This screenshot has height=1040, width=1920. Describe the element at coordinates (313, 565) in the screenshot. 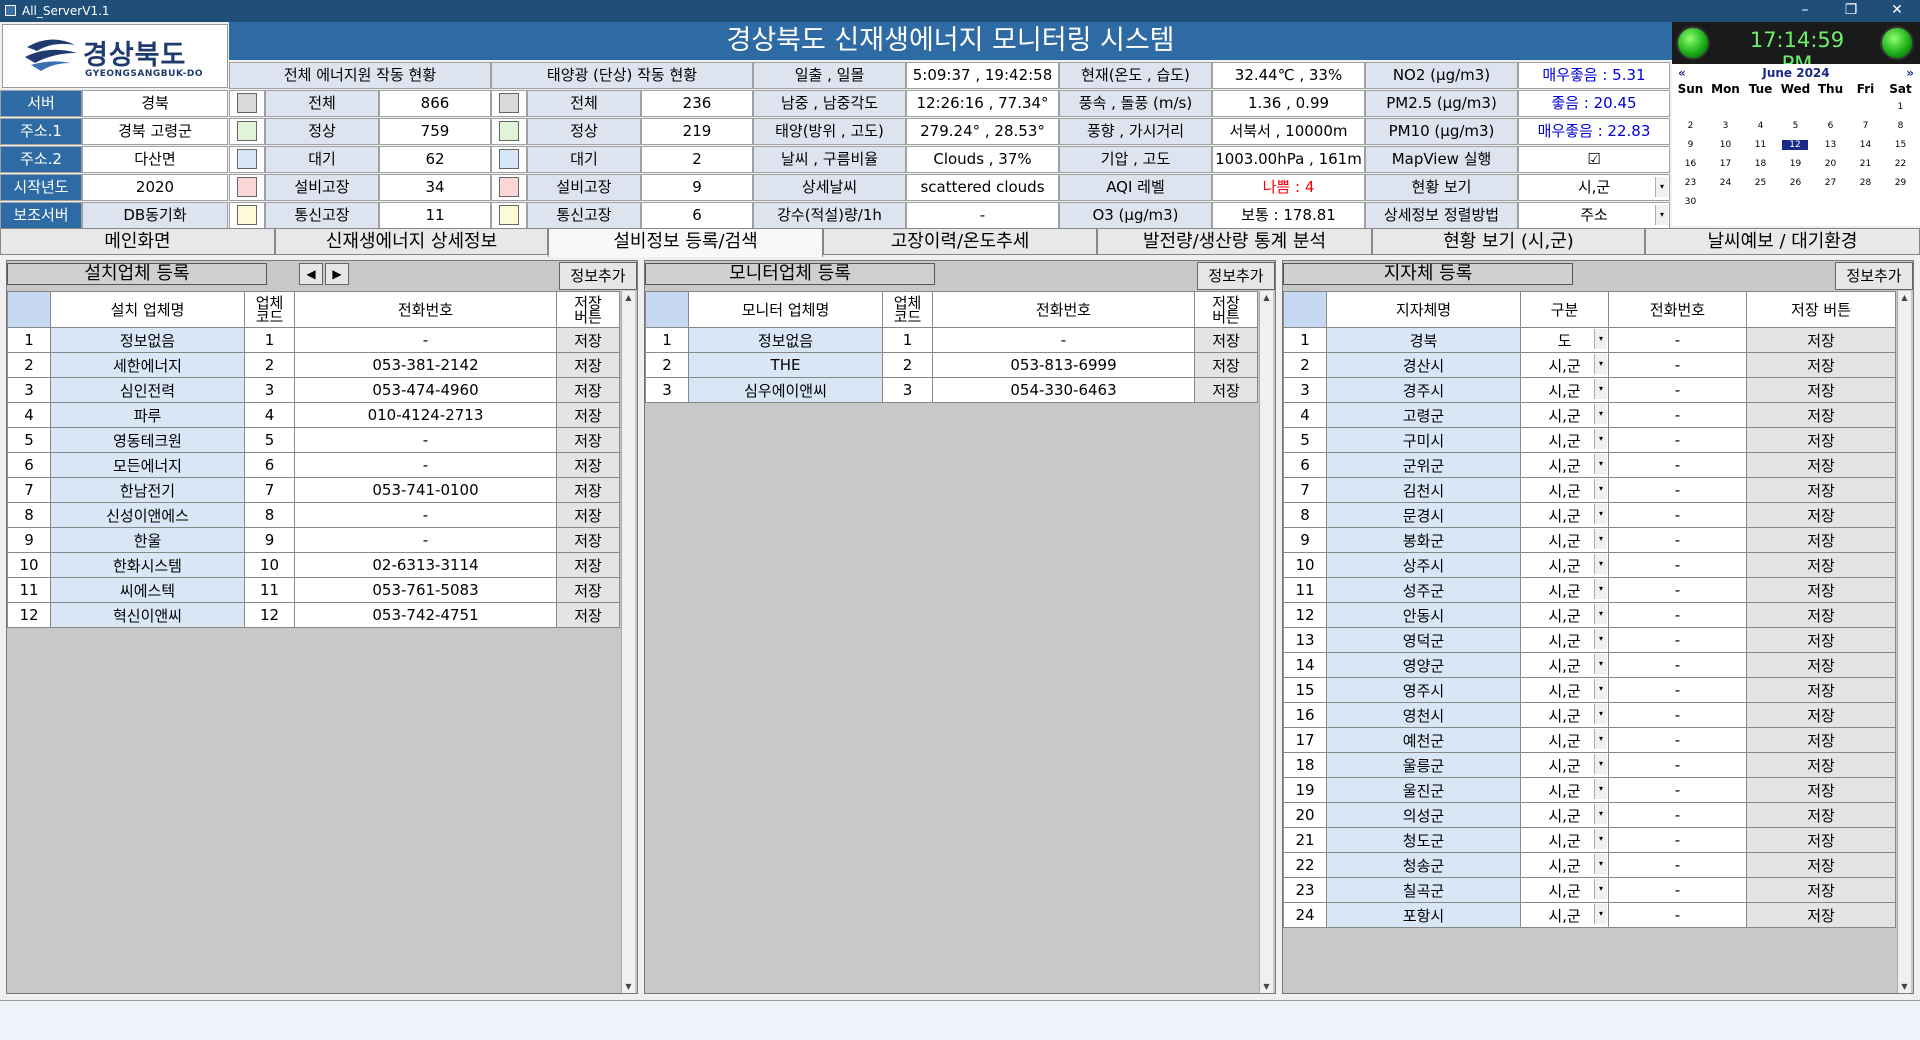

I see `table-row: 10 한화시스템 10 02-6313-3114 저장` at that location.